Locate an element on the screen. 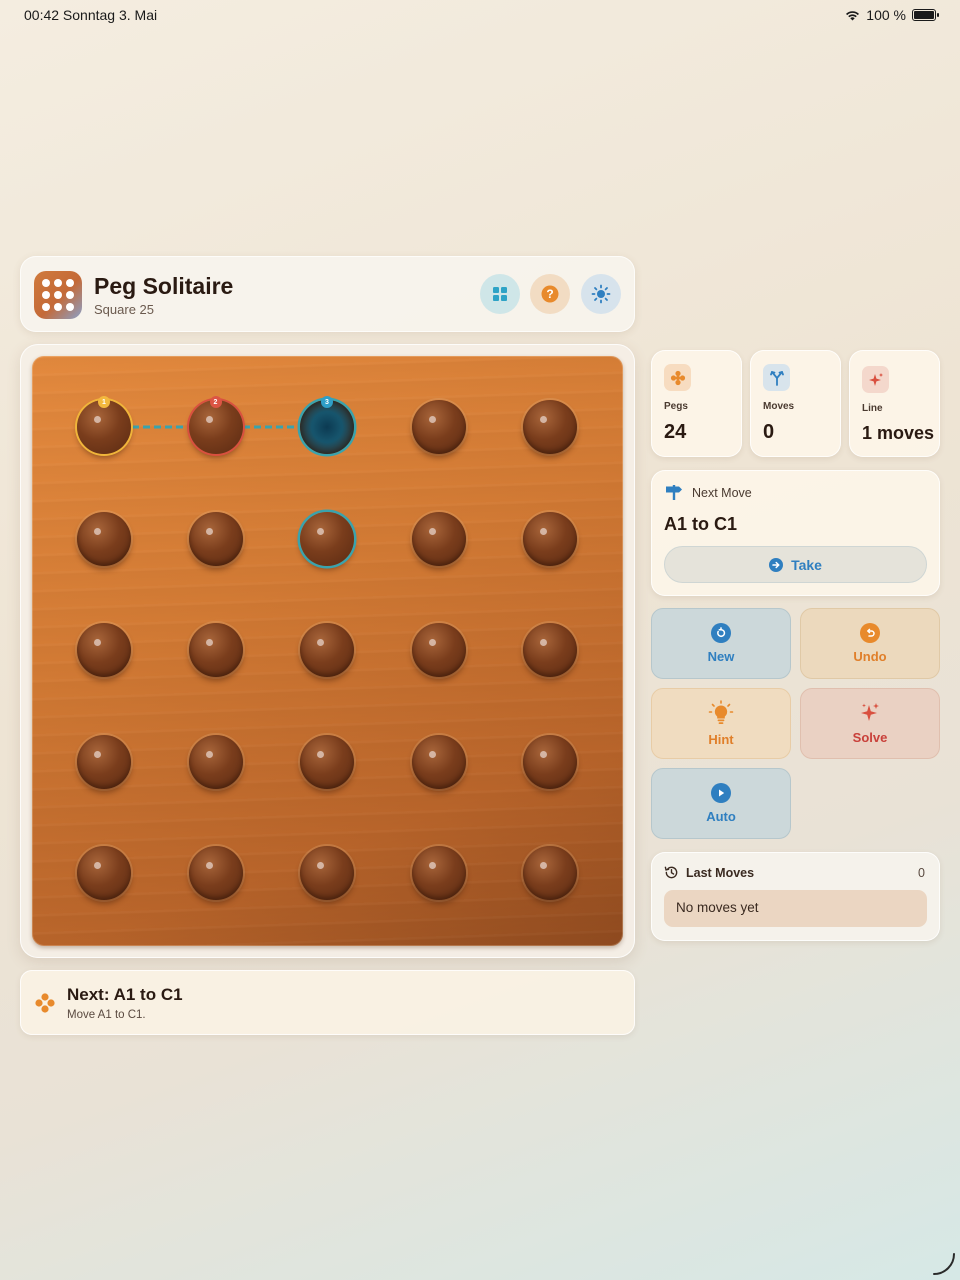  peg-hole-r4c4 is located at coordinates (438, 761).